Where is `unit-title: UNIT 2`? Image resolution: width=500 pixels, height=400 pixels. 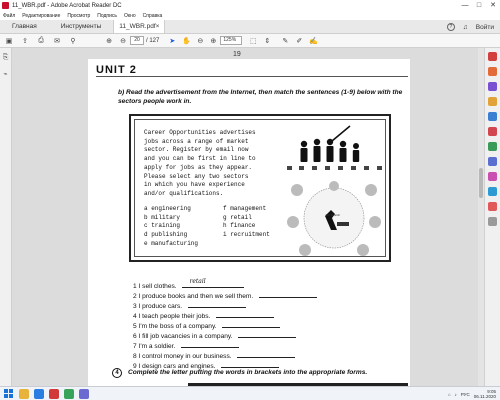
unit-title: UNIT 2 is located at coordinates (116, 70).